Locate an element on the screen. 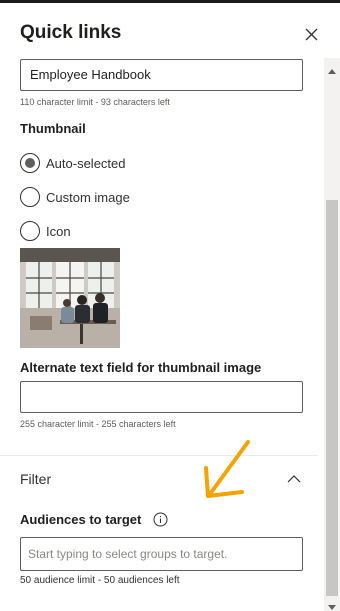 The height and width of the screenshot is (611, 340). radio-label: Icon is located at coordinates (58, 231).